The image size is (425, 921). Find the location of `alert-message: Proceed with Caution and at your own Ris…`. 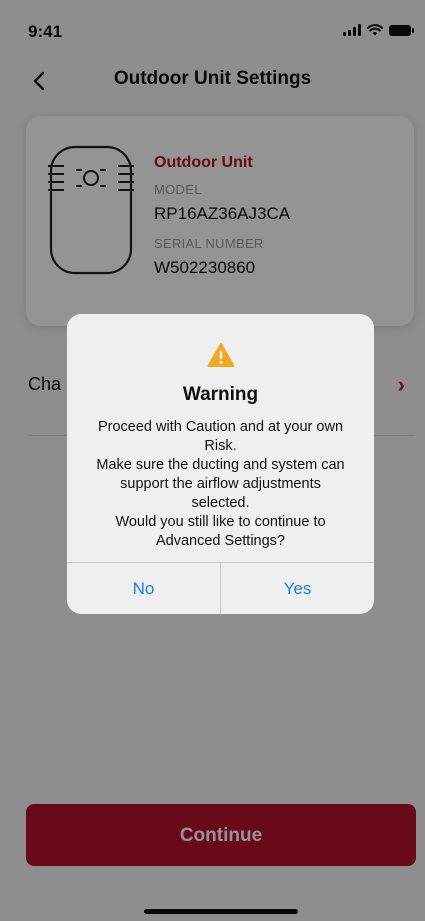

alert-message: Proceed with Caution and at your own Ris… is located at coordinates (220, 484).